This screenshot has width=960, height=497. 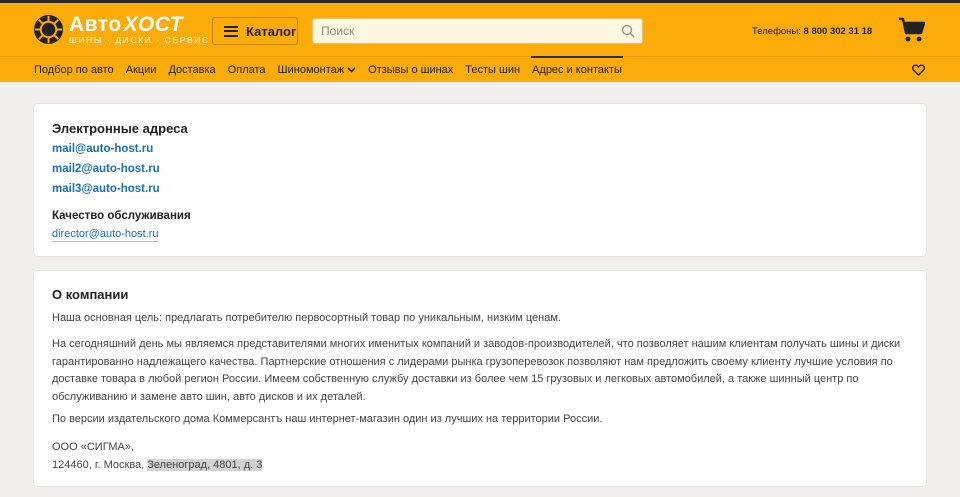 I want to click on nav-item-label: Отзывы о шинах, so click(x=411, y=70).